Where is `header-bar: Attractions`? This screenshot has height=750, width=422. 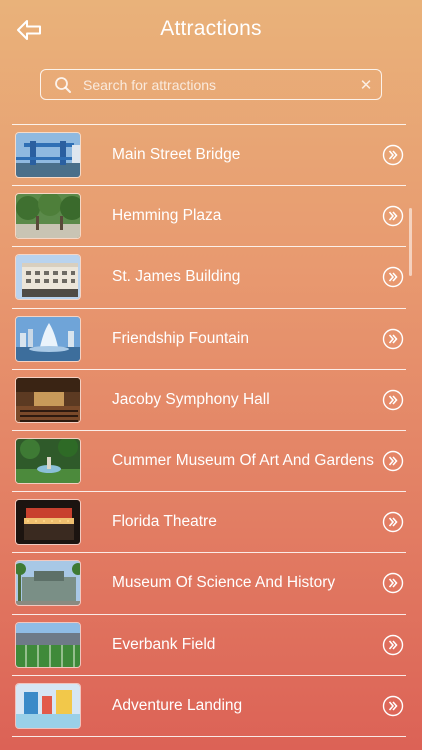 header-bar: Attractions is located at coordinates (211, 31).